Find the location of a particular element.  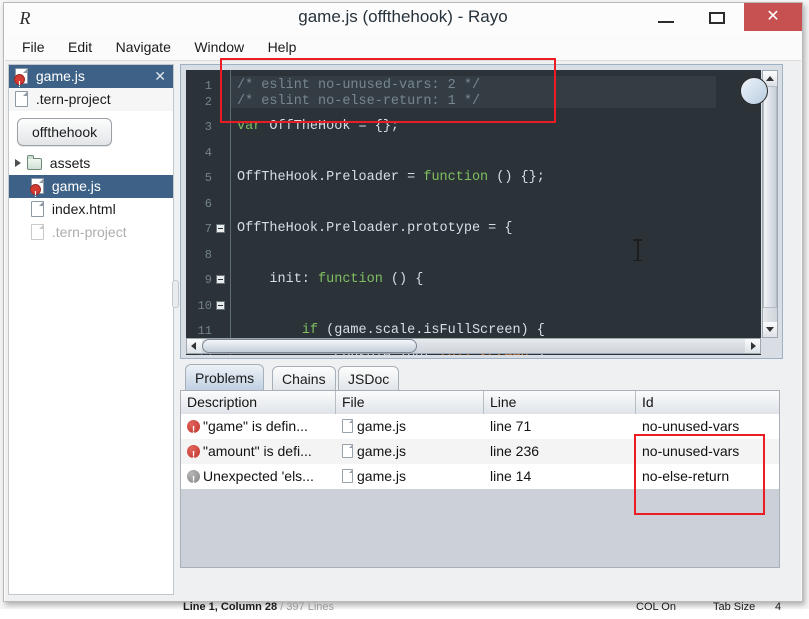

project-selector-button: offthehook is located at coordinates (65, 132).